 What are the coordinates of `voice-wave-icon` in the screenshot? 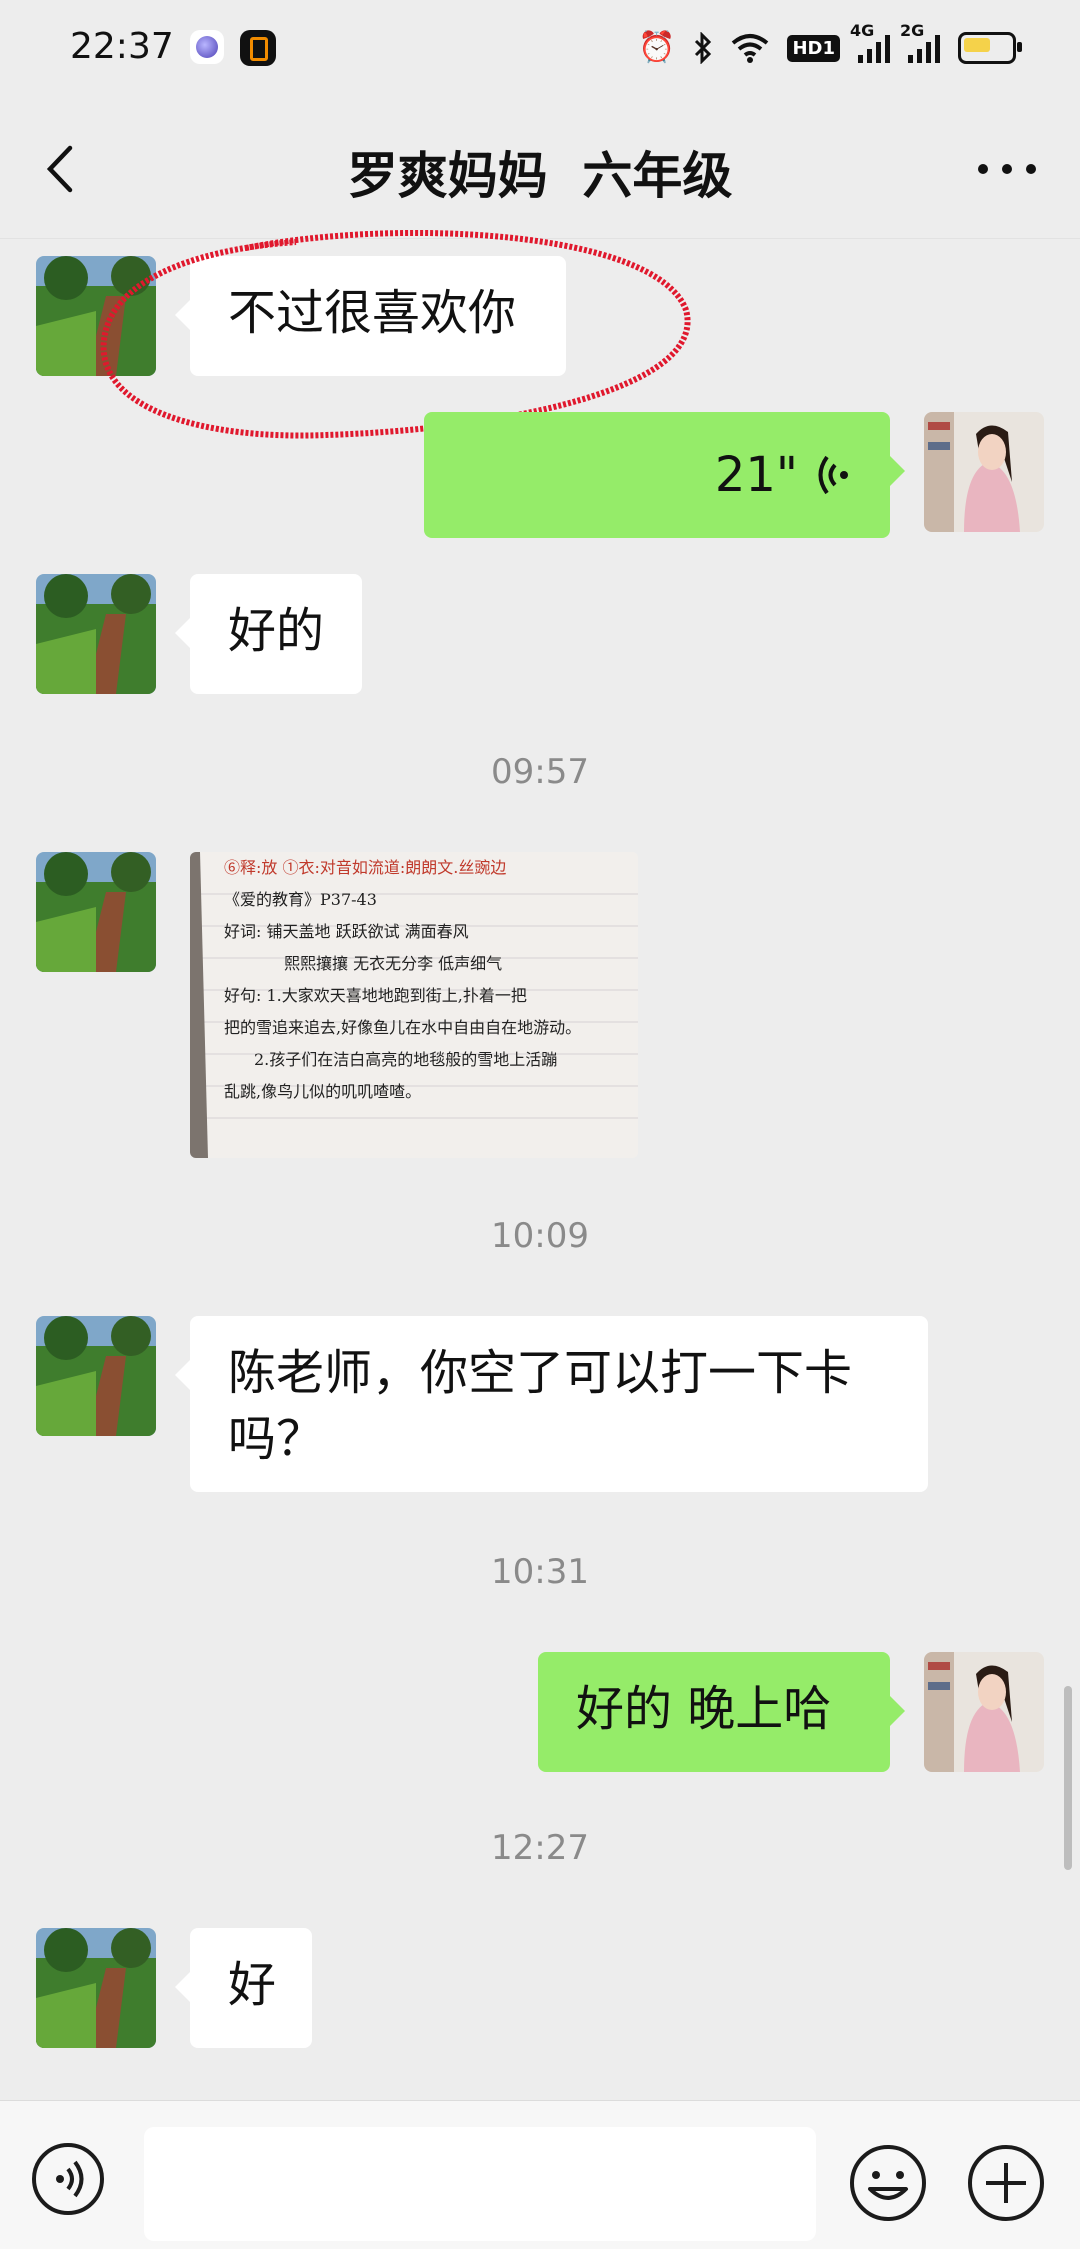 It's located at (833, 475).